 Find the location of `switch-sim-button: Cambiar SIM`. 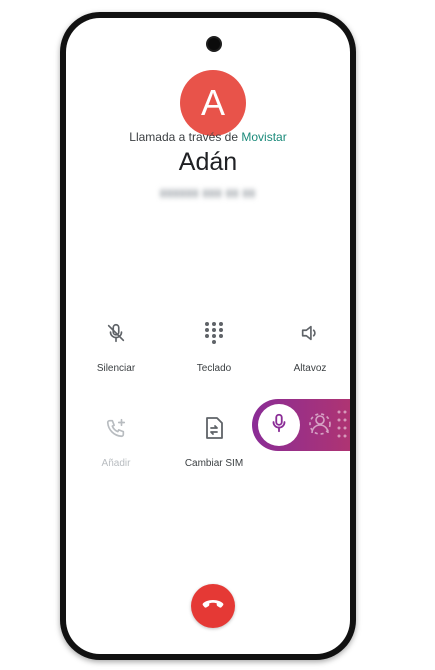

switch-sim-button: Cambiar SIM is located at coordinates (214, 442).